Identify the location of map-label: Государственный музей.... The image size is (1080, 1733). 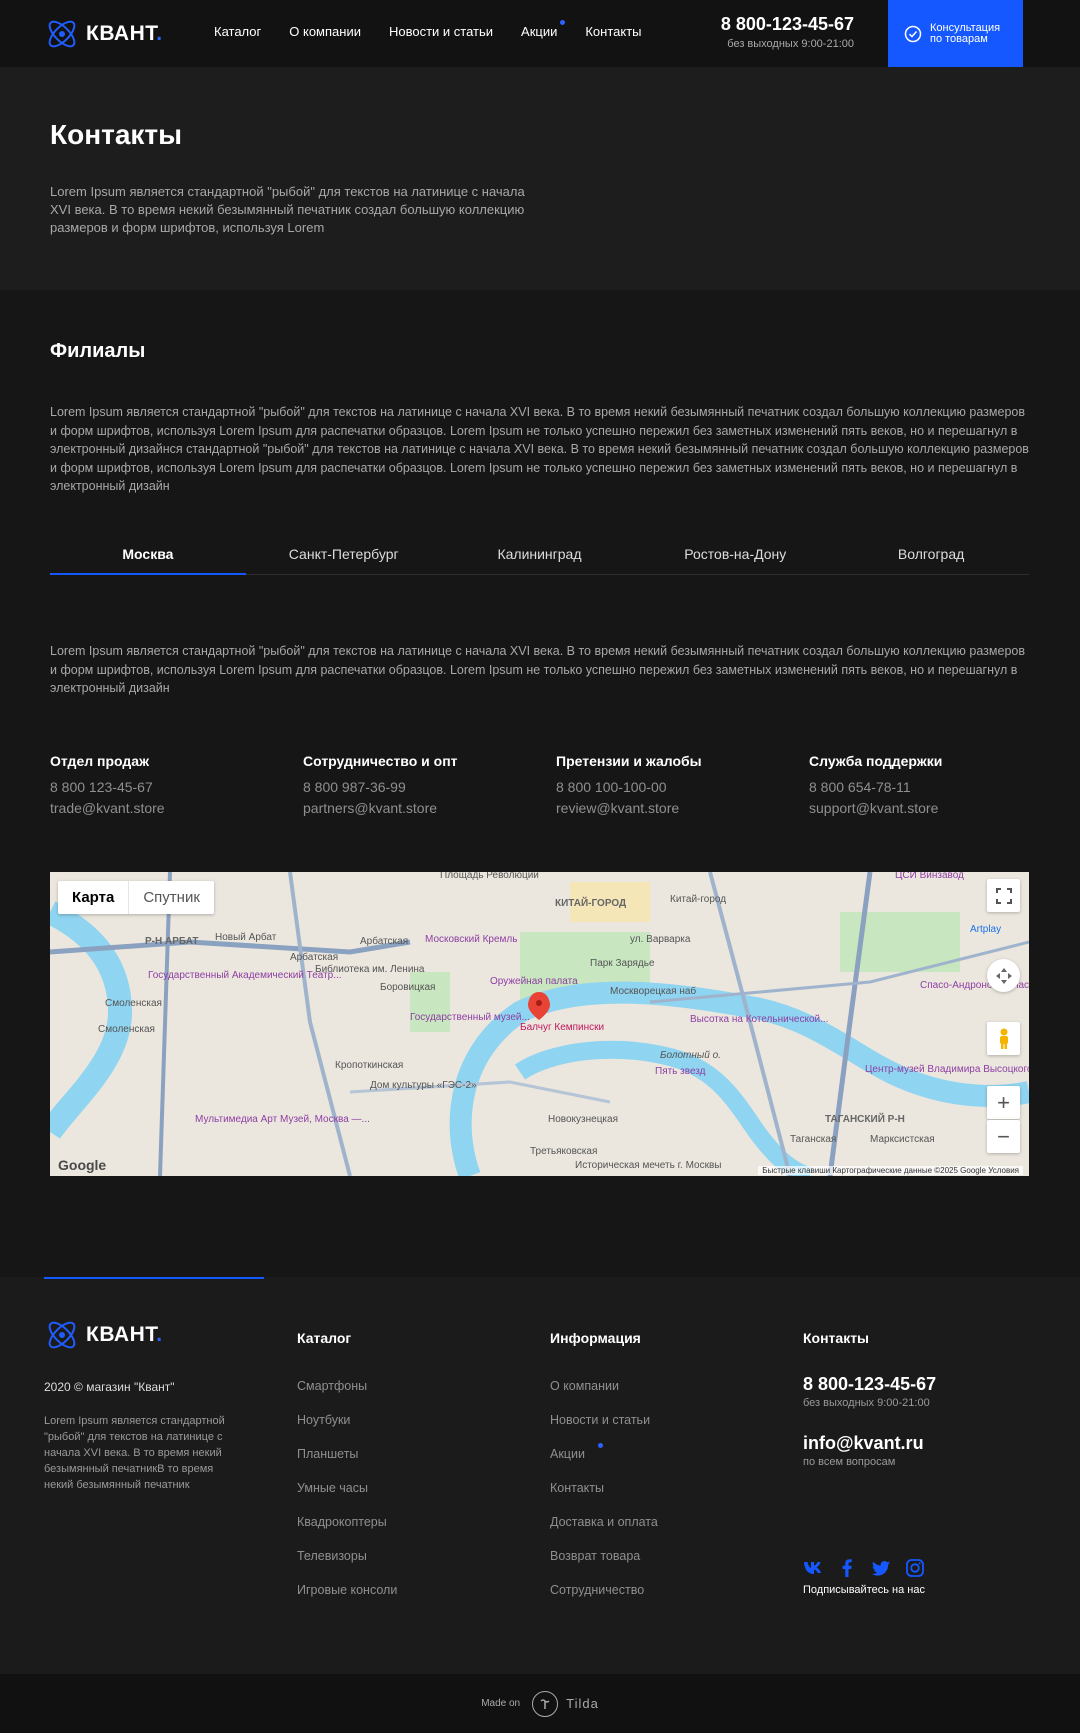
(470, 1017).